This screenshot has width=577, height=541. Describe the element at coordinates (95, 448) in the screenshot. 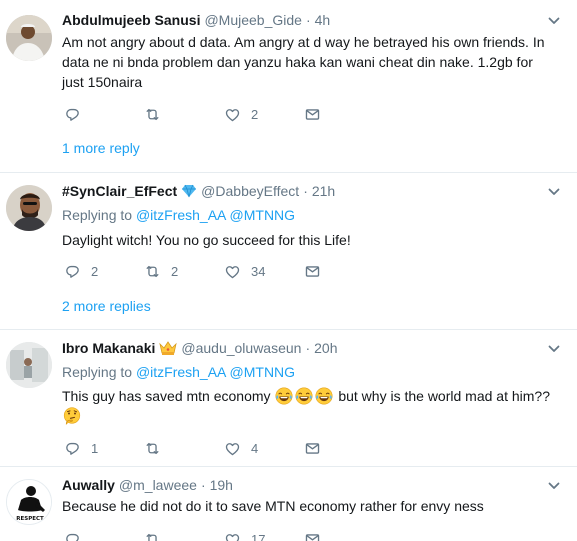

I see `reply-count: 1` at that location.